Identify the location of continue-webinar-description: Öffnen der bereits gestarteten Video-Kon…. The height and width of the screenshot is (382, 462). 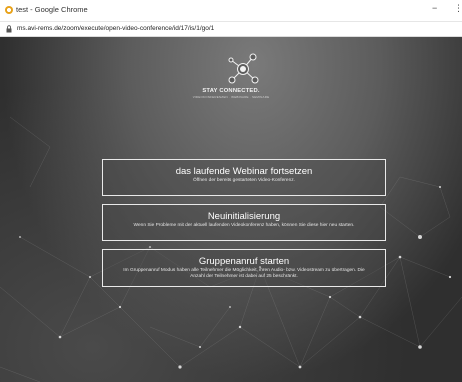
(244, 180).